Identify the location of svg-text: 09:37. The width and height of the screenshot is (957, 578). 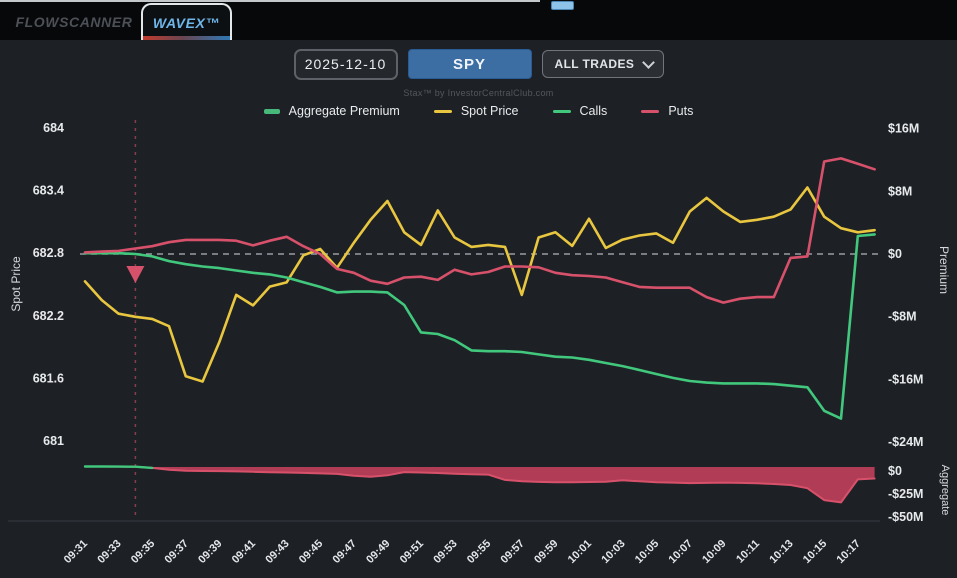
(177, 552).